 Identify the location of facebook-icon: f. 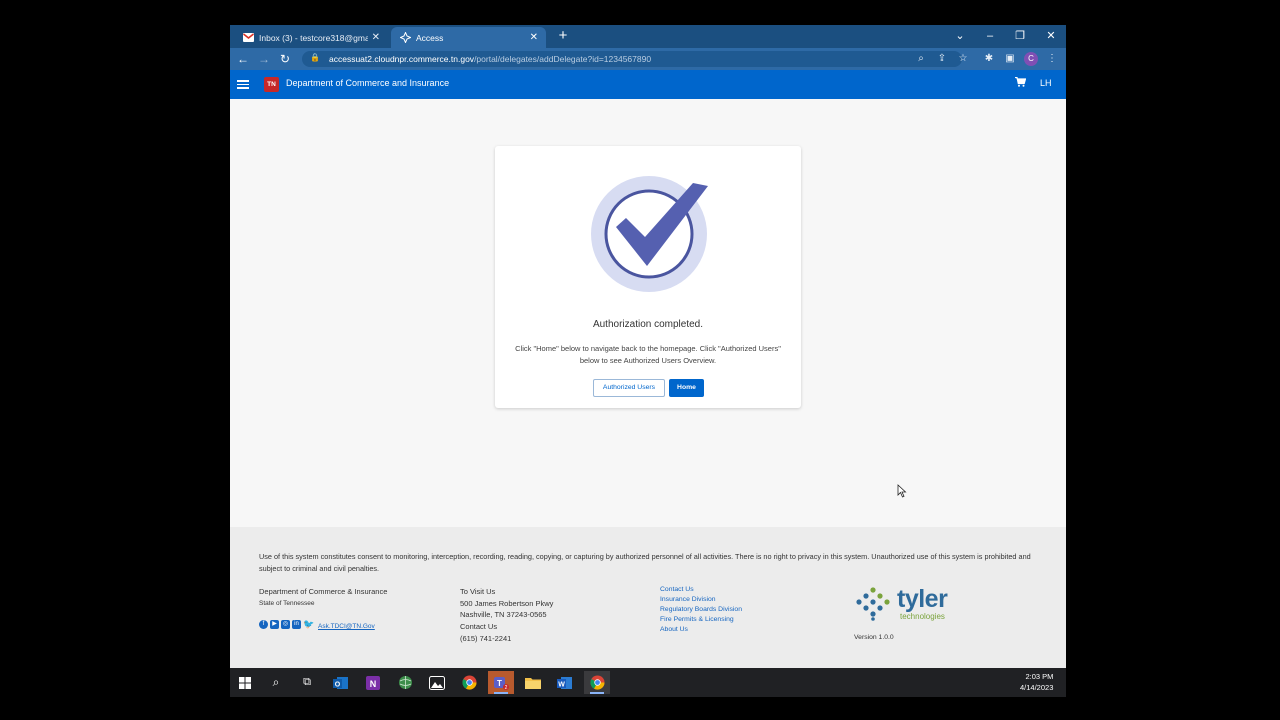
(263, 624).